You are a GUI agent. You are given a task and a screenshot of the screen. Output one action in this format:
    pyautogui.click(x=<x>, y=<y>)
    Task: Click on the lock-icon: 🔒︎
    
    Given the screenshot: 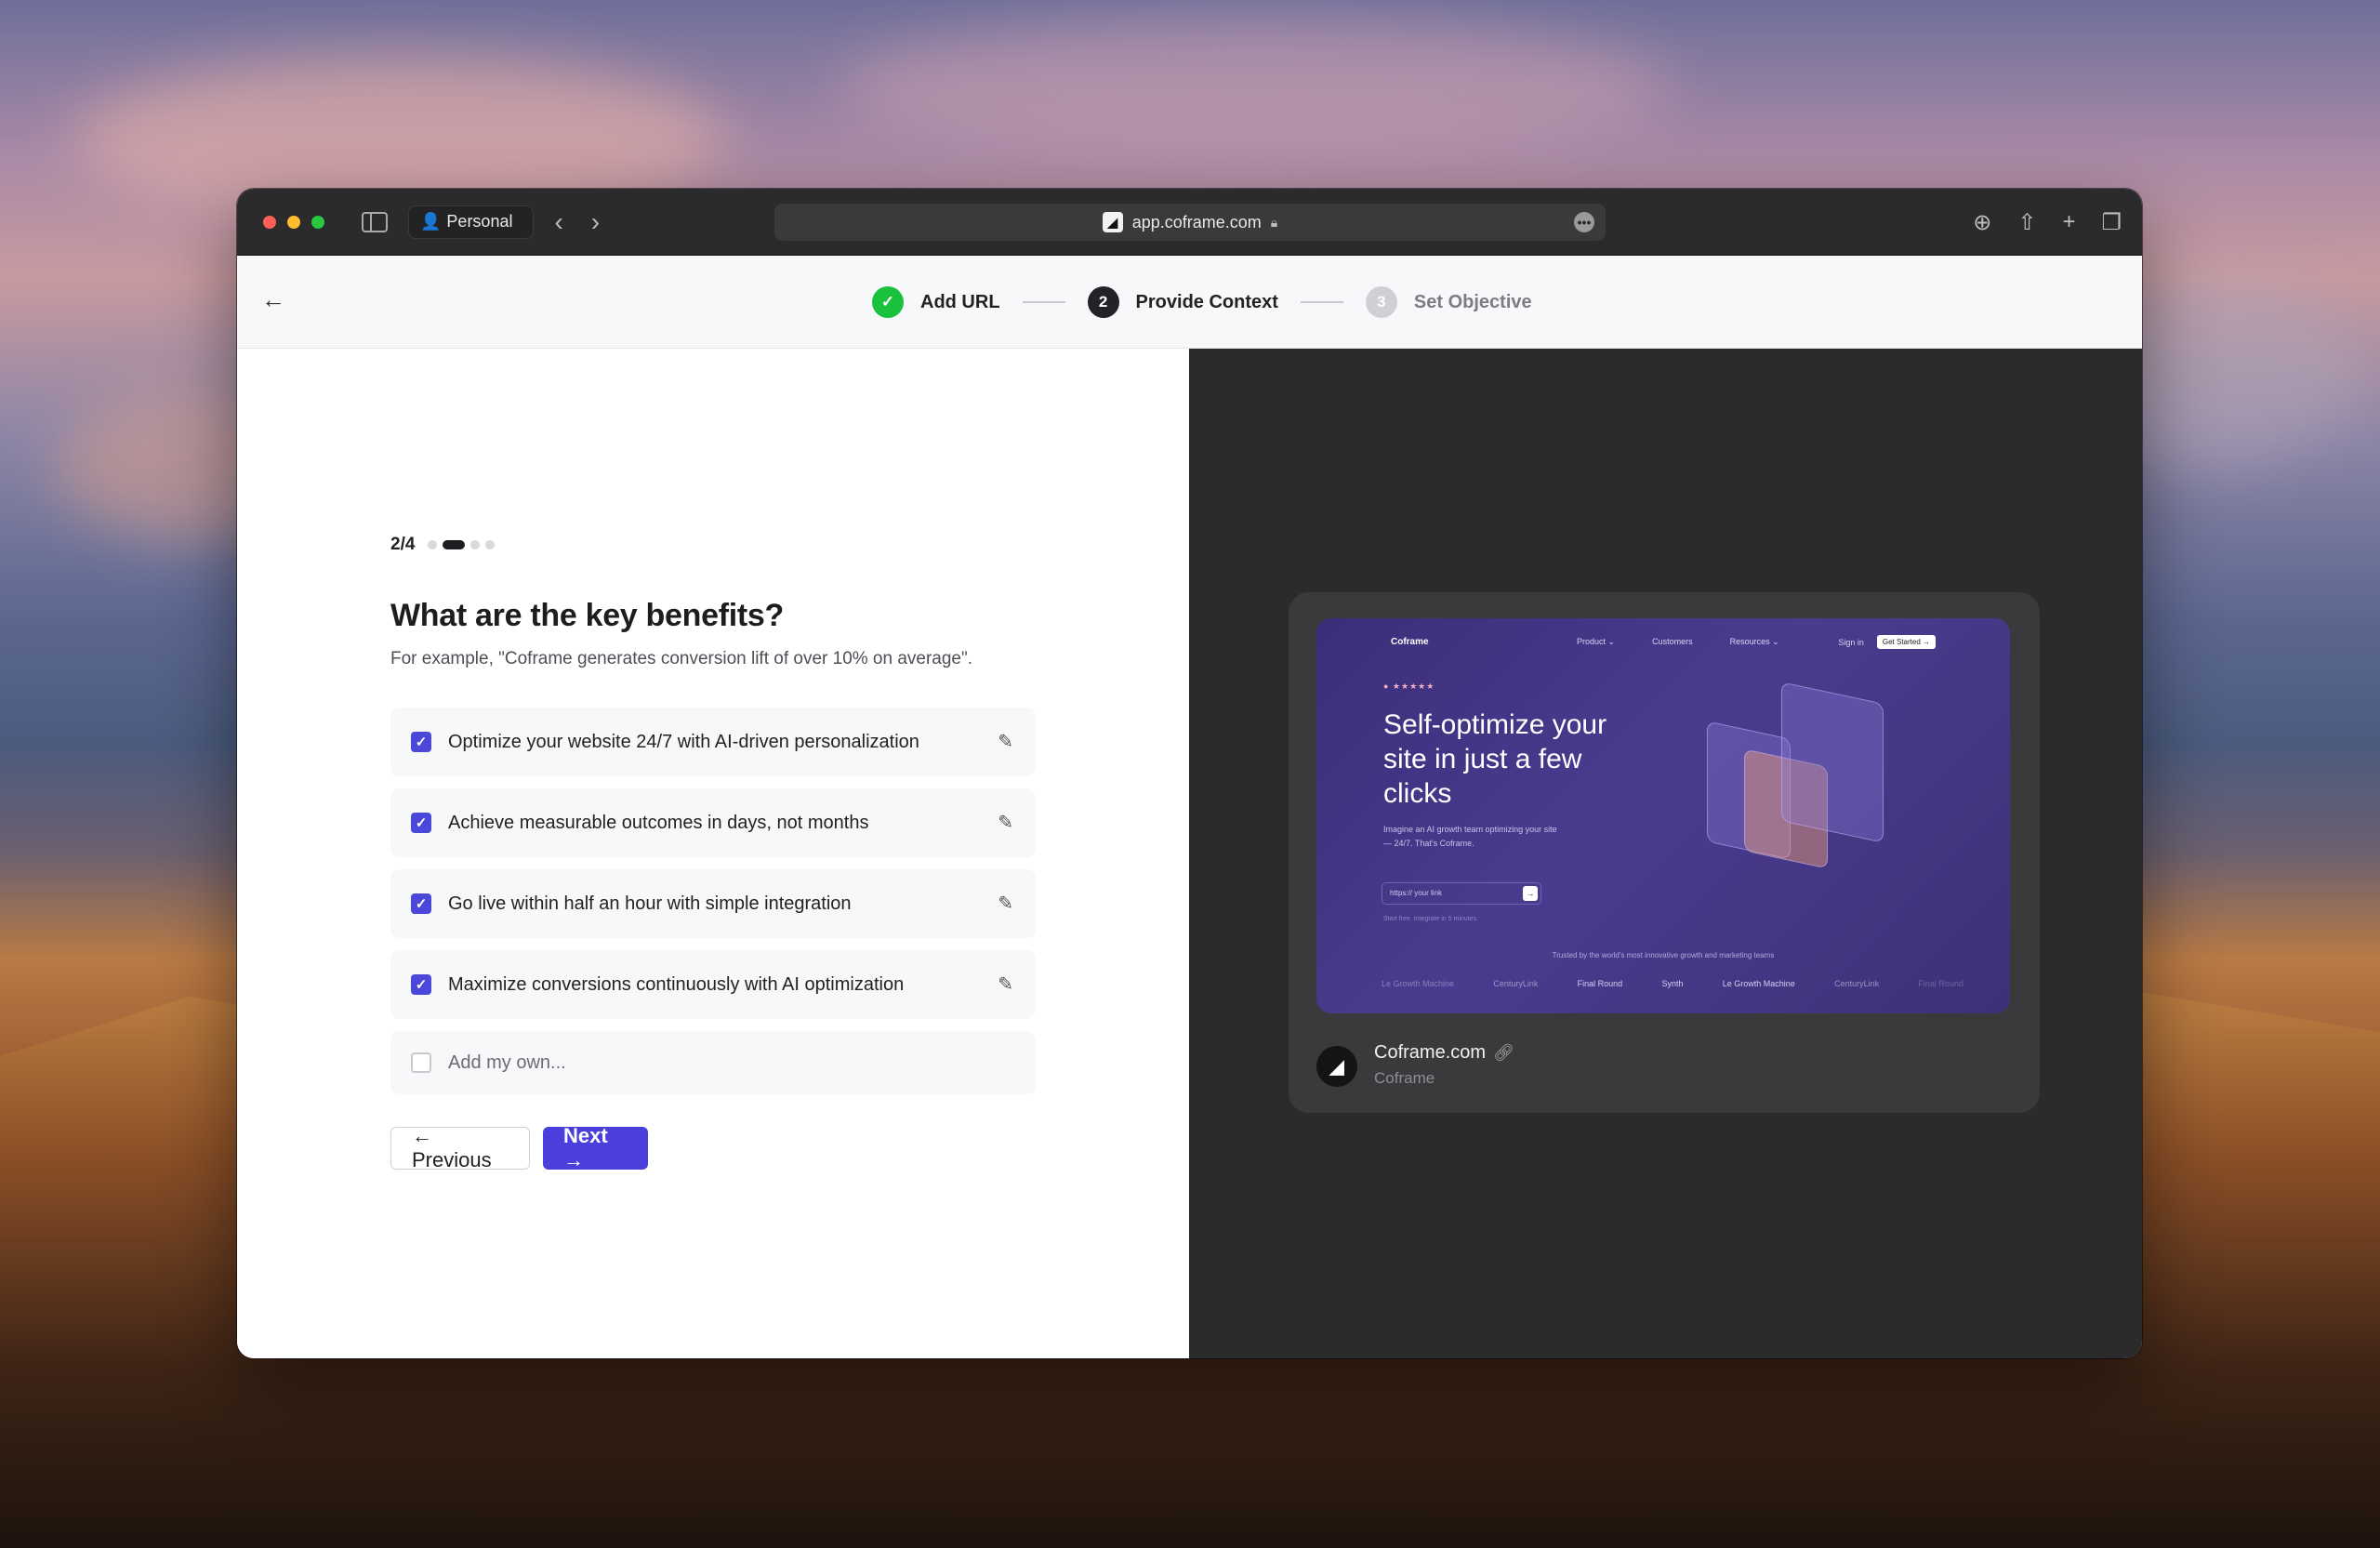 What is the action you would take?
    pyautogui.click(x=1274, y=222)
    